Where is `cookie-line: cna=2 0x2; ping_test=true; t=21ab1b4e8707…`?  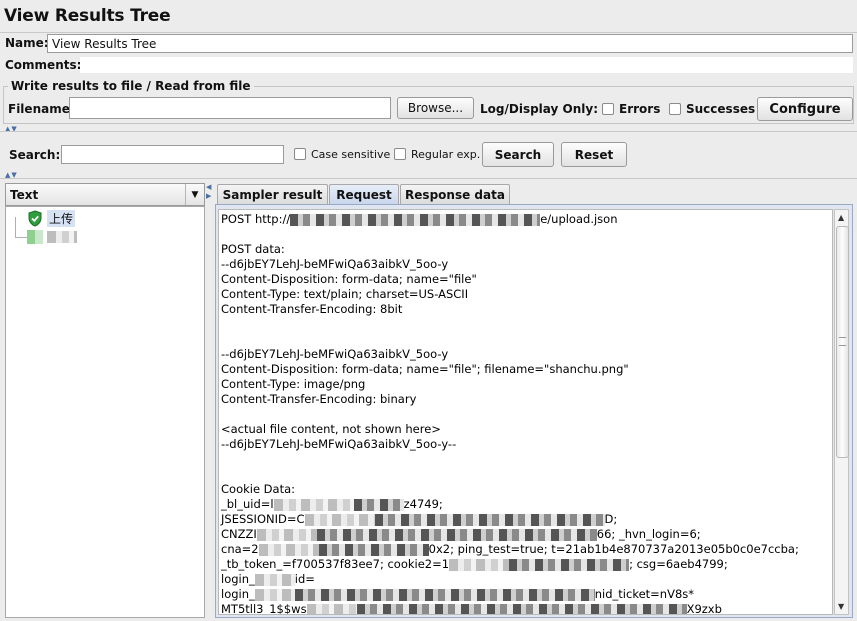
cookie-line: cna=2 0x2; ping_test=true; t=21ab1b4e8707… is located at coordinates (510, 549).